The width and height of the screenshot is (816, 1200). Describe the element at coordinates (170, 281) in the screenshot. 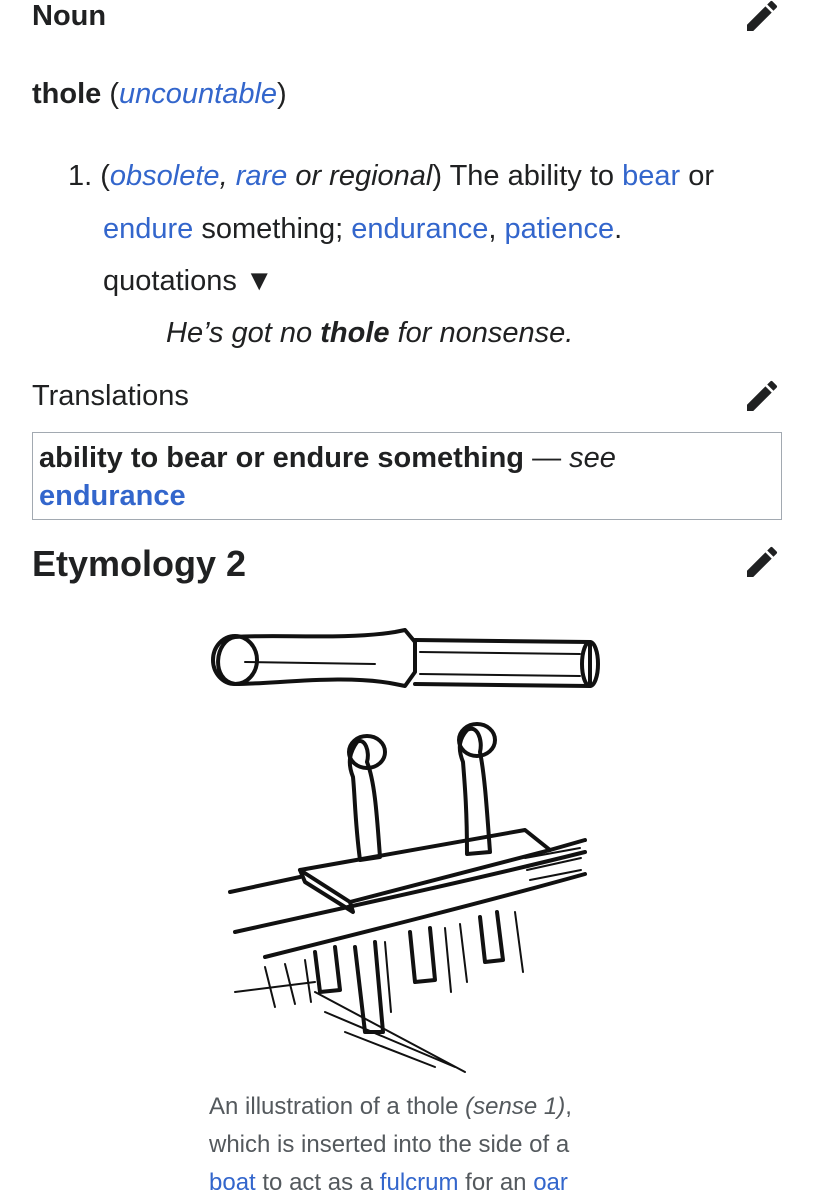

I see `quotations-label: quotations` at that location.